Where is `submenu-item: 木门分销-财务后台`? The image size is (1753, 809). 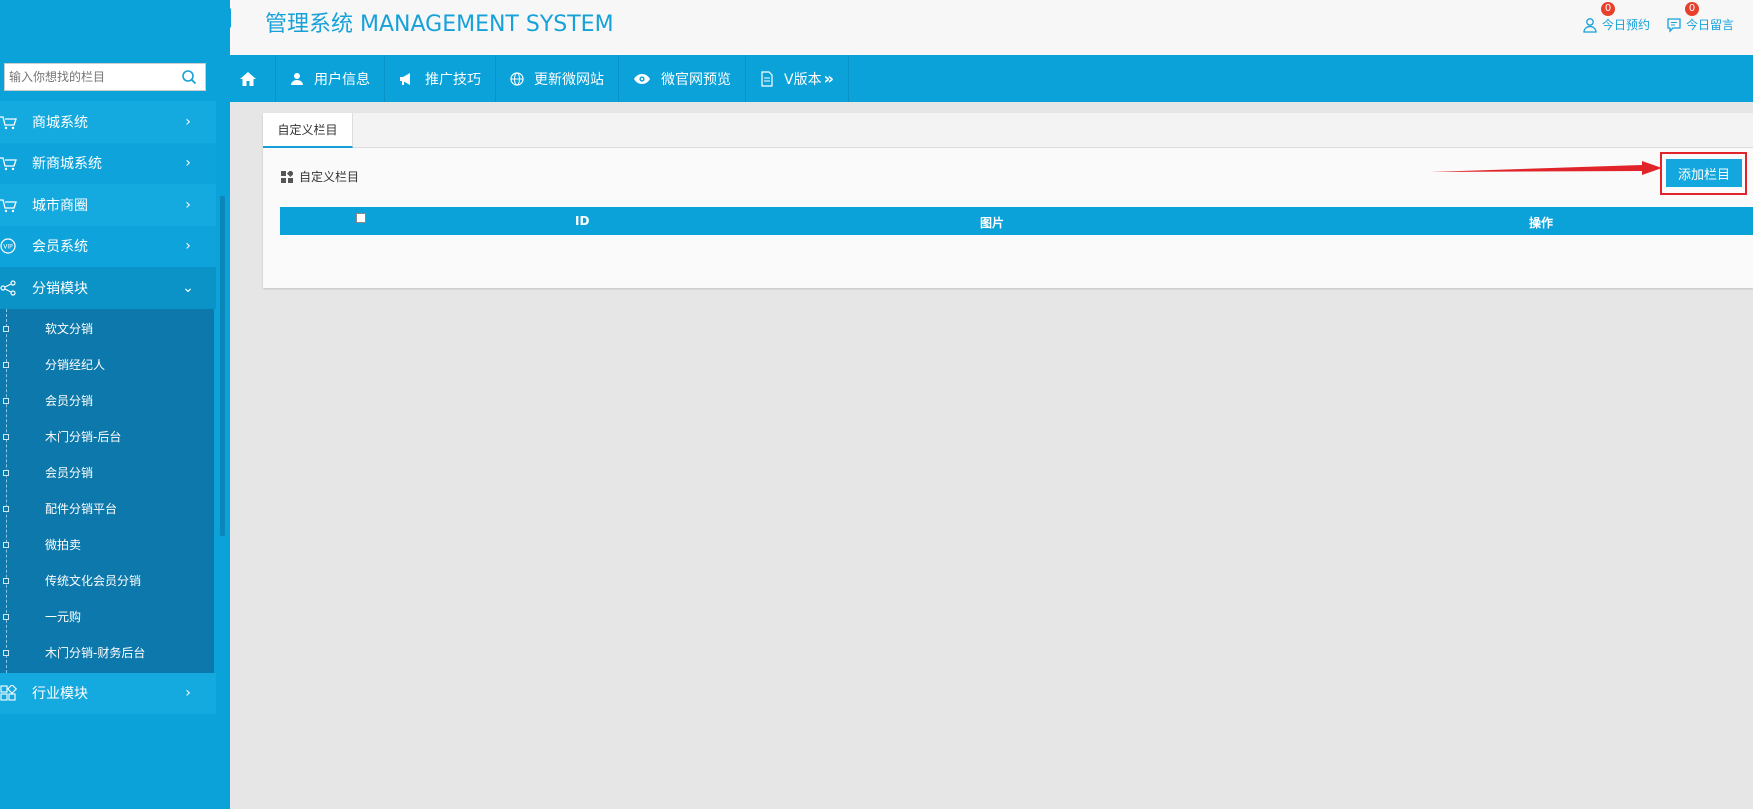
submenu-item: 木门分销-财务后台 is located at coordinates (107, 653).